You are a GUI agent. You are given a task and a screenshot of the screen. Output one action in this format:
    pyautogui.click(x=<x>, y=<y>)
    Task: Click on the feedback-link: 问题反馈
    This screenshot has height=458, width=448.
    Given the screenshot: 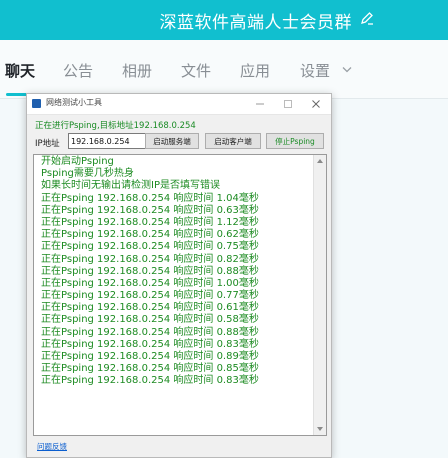 What is the action you would take?
    pyautogui.click(x=52, y=446)
    